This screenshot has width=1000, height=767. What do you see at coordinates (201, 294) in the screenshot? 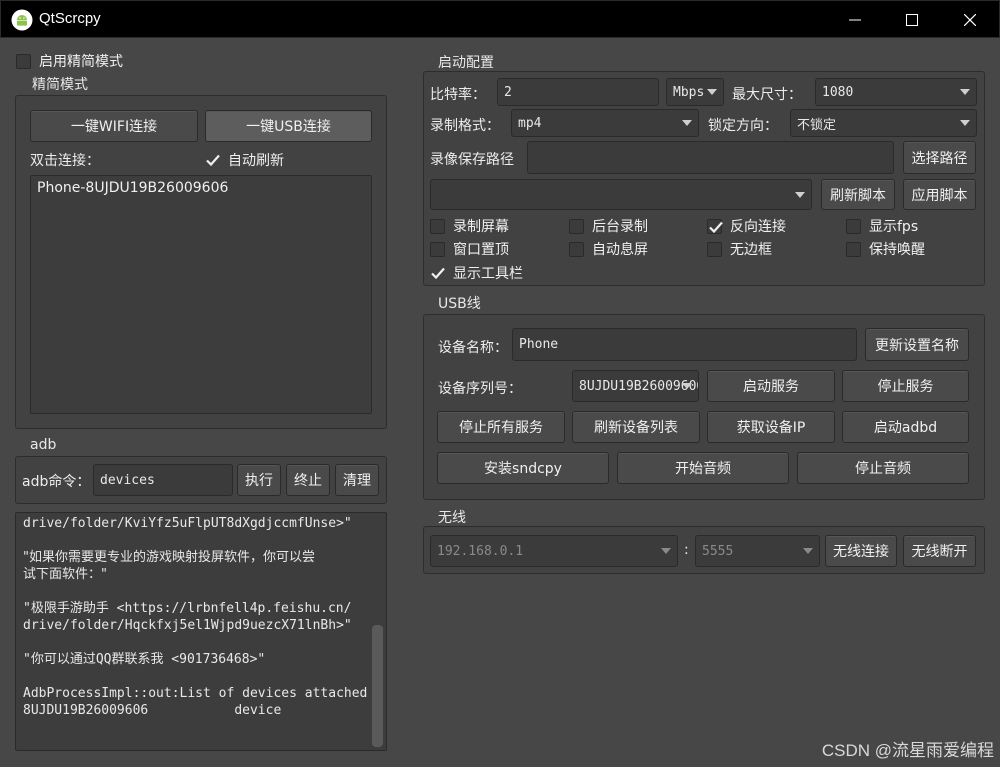
I see `device-list: Phone-8UJDU19B26009606` at bounding box center [201, 294].